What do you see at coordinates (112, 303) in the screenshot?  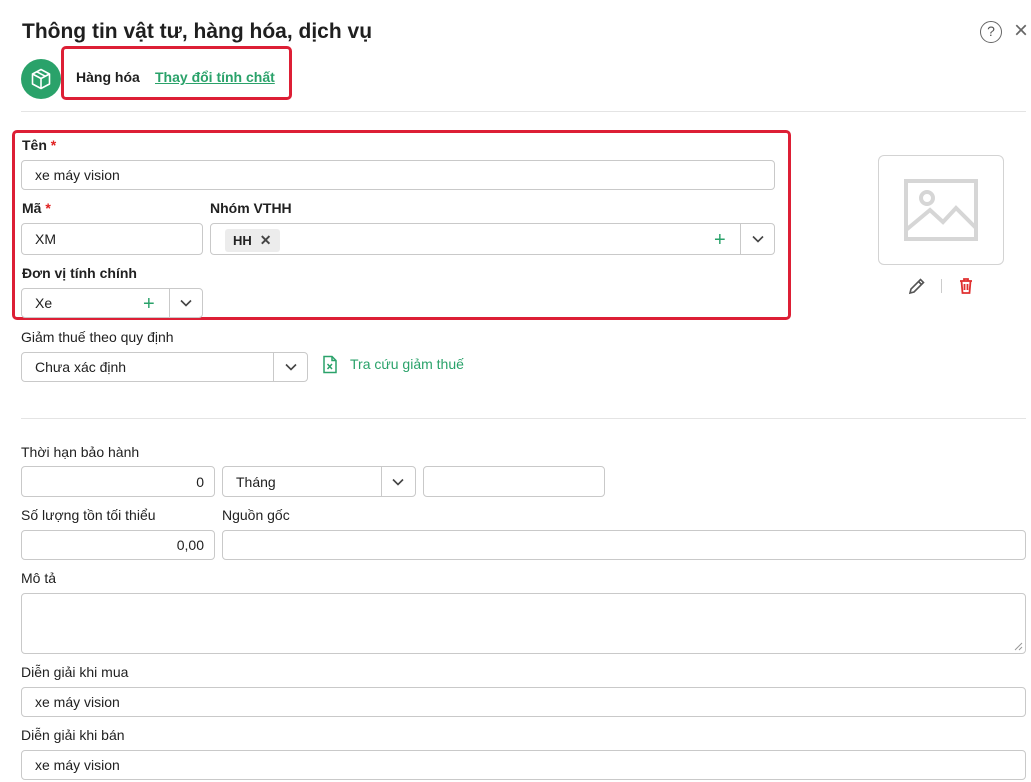 I see `unit-select: Xe +` at bounding box center [112, 303].